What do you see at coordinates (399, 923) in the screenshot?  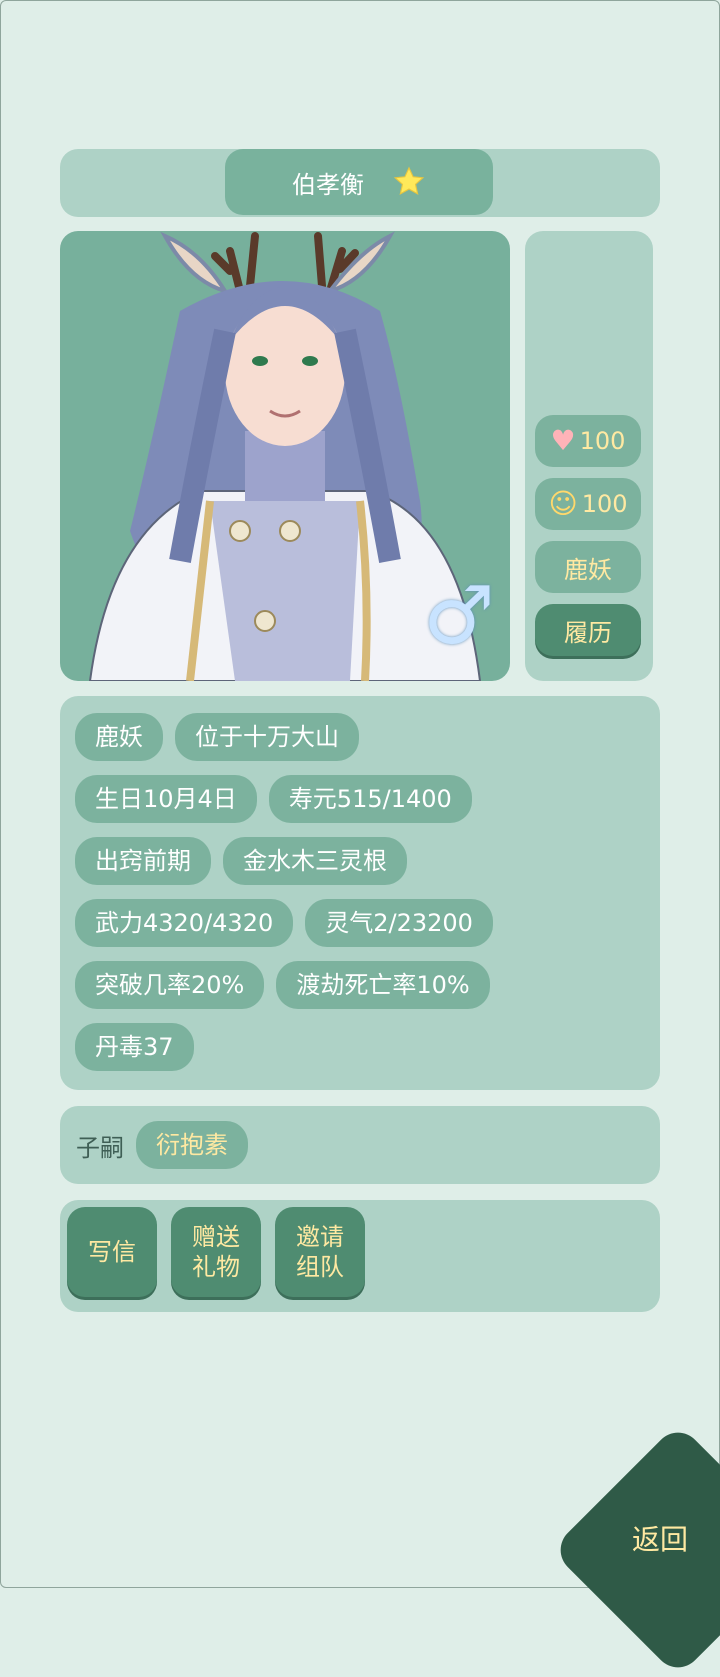 I see `tag-spirit-energy: 灵气2/23200` at bounding box center [399, 923].